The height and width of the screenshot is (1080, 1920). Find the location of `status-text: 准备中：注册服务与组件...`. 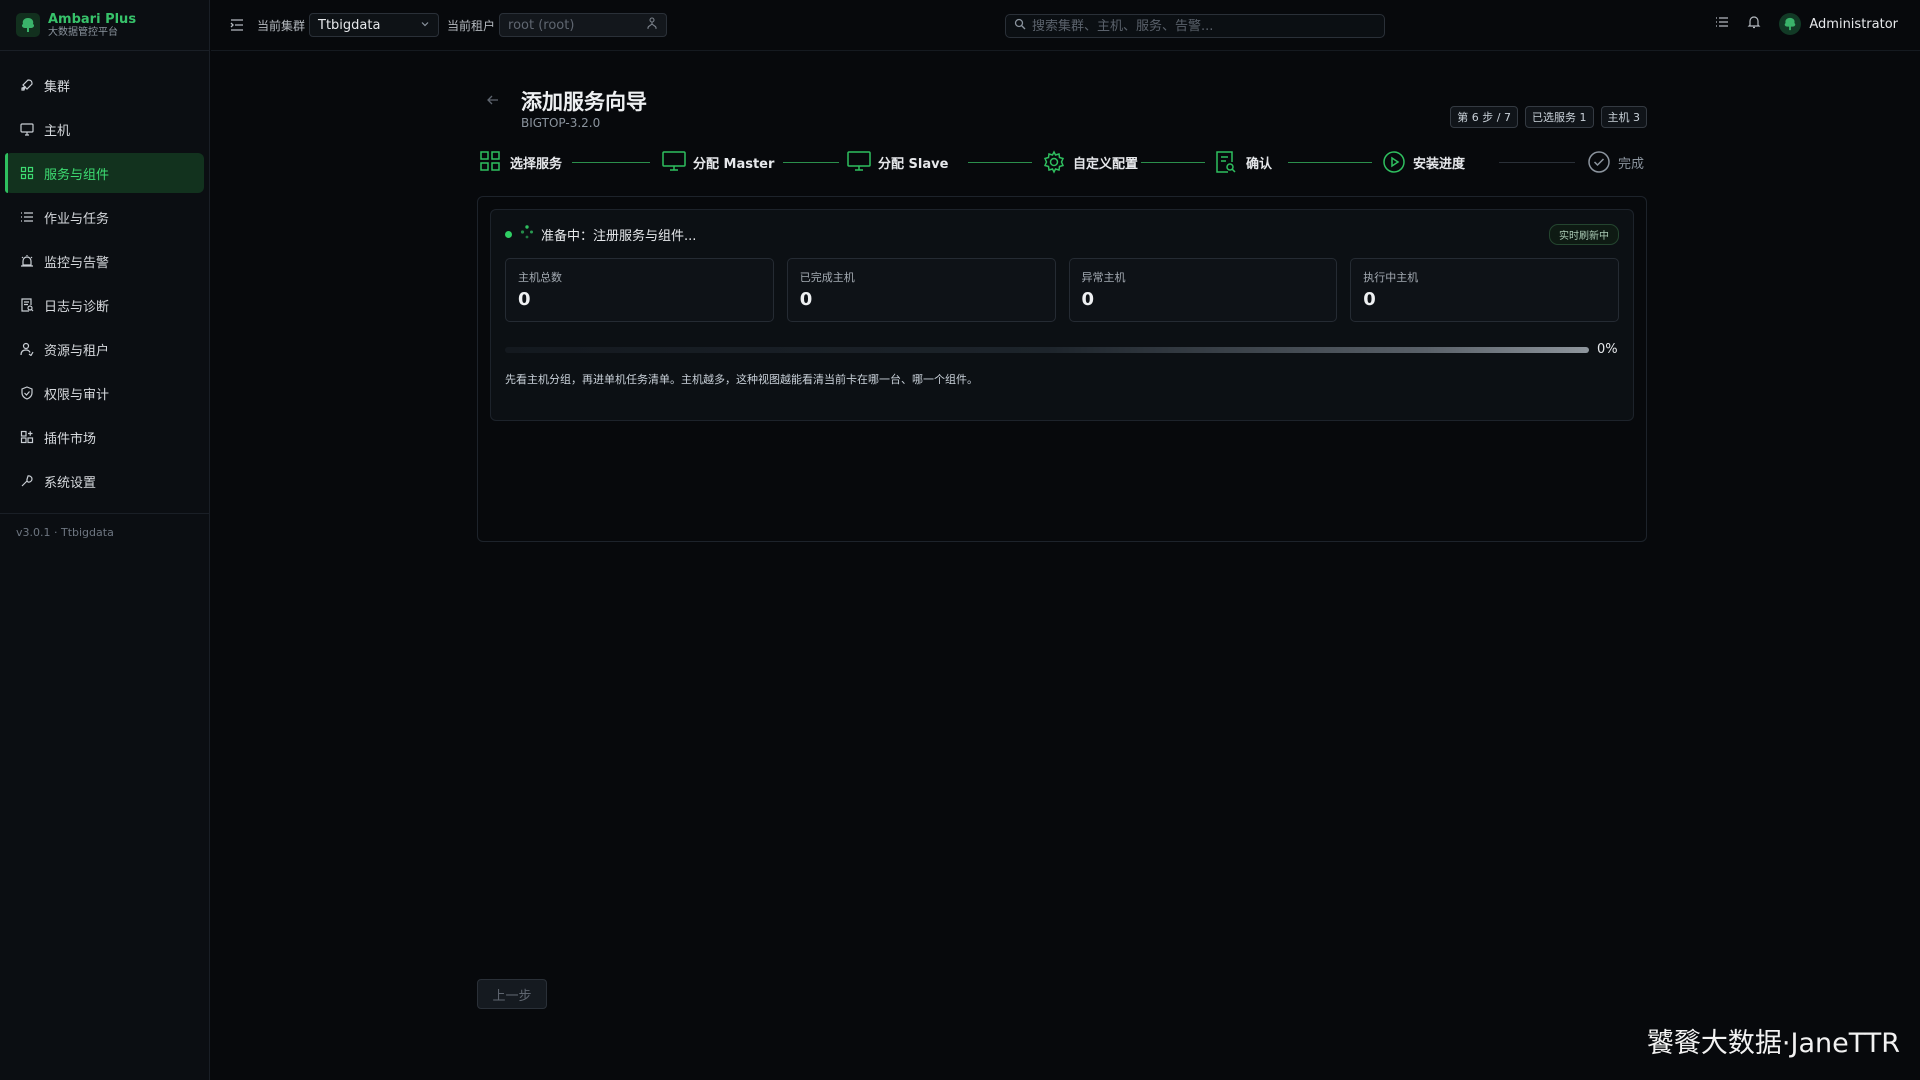

status-text: 准备中：注册服务与组件... is located at coordinates (619, 236).